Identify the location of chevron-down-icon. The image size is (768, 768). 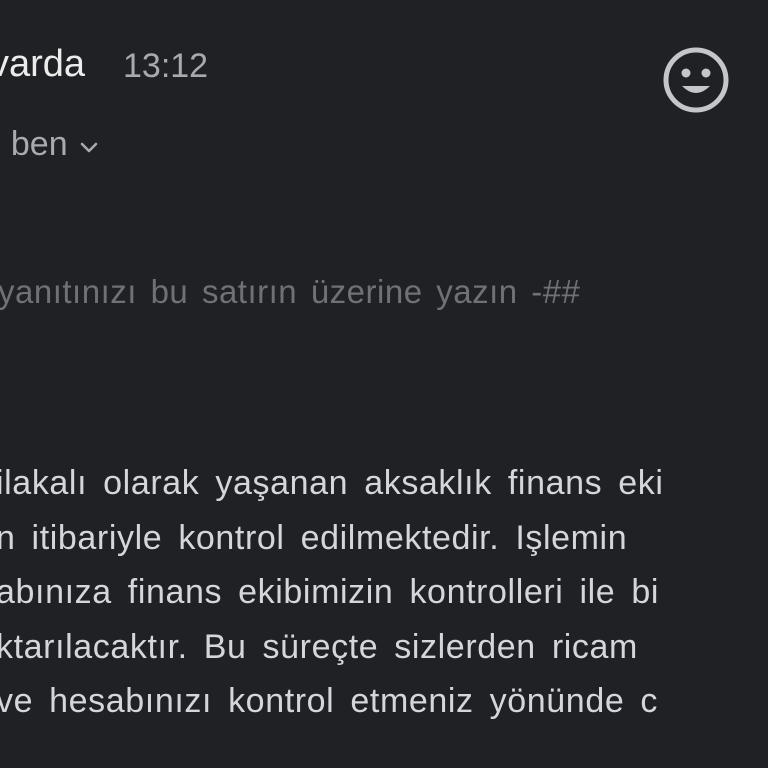
(88, 147).